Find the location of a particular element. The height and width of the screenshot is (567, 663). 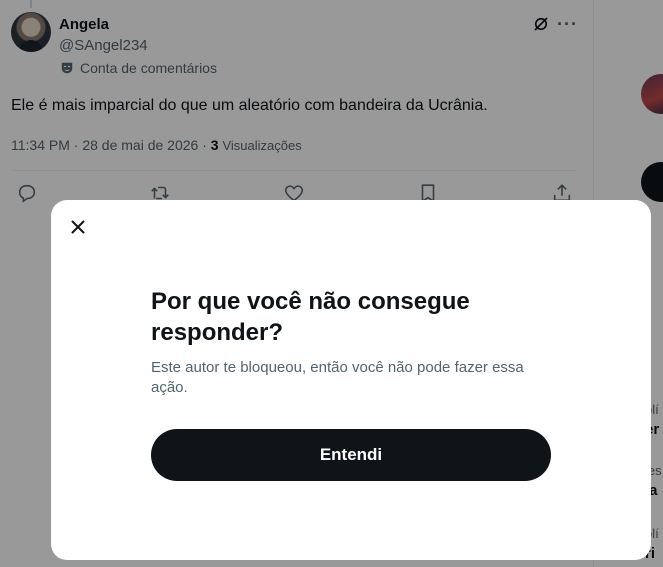

dialog-title: Por que você não consegue responder? is located at coordinates (310, 317).